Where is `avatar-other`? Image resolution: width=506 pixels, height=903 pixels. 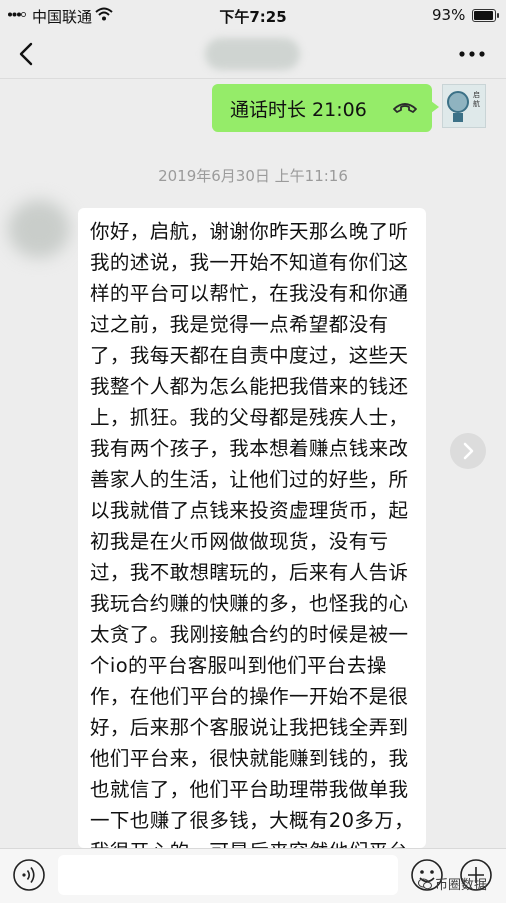
avatar-other is located at coordinates (39, 229).